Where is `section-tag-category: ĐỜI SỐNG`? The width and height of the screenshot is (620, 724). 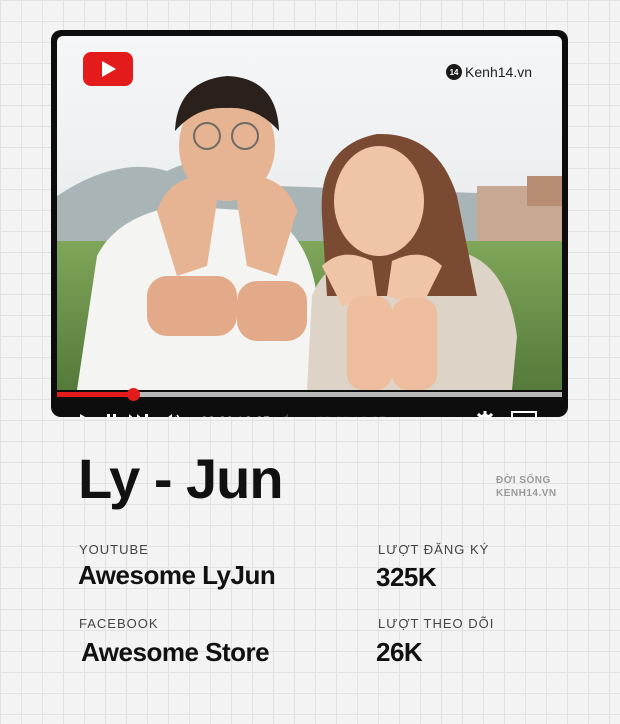
section-tag-category: ĐỜI SỐNG is located at coordinates (523, 480).